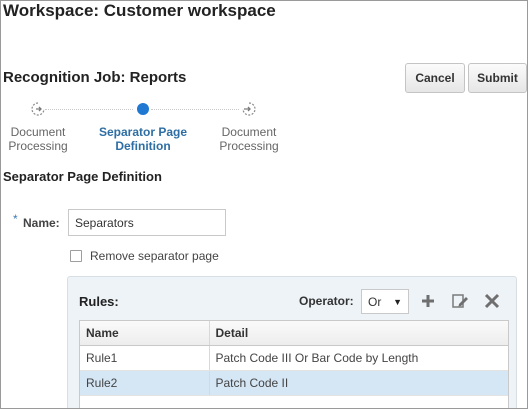 The width and height of the screenshot is (528, 409). What do you see at coordinates (358, 383) in the screenshot?
I see `rule-detail-cell: Patch Code II` at bounding box center [358, 383].